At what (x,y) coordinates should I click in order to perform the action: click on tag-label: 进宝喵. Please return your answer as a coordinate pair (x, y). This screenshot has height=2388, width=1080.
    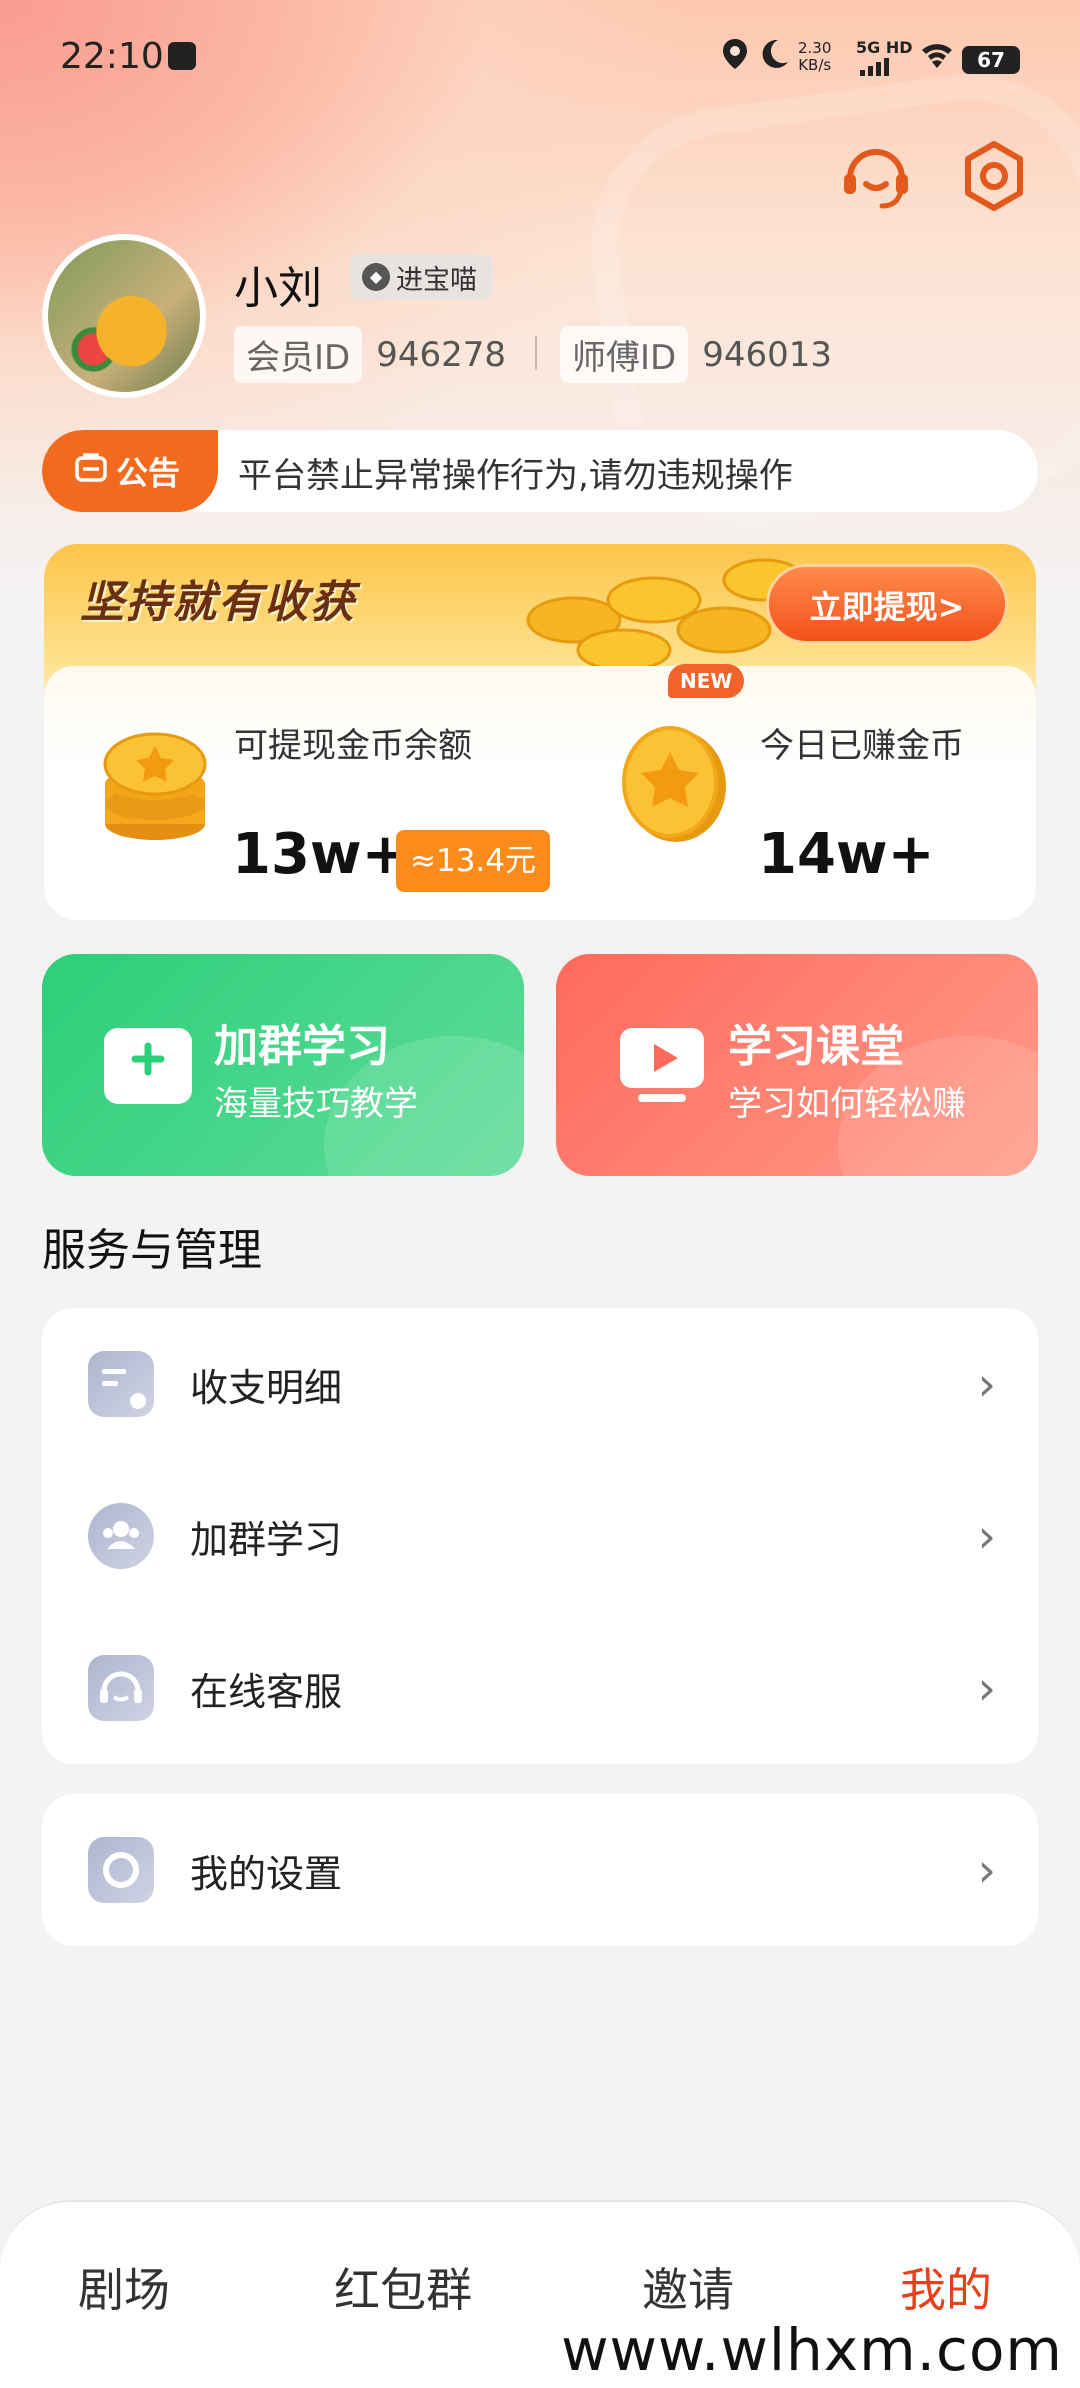
    Looking at the image, I should click on (436, 280).